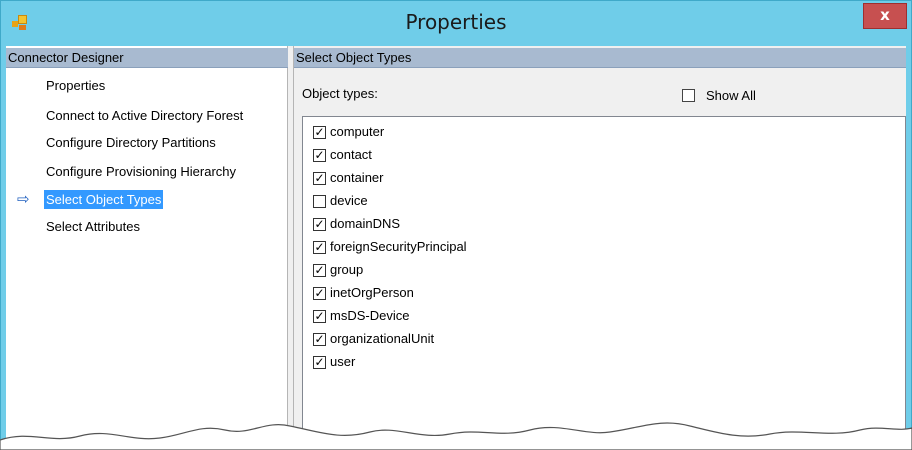  I want to click on object-type-label: organizationalUnit, so click(382, 338).